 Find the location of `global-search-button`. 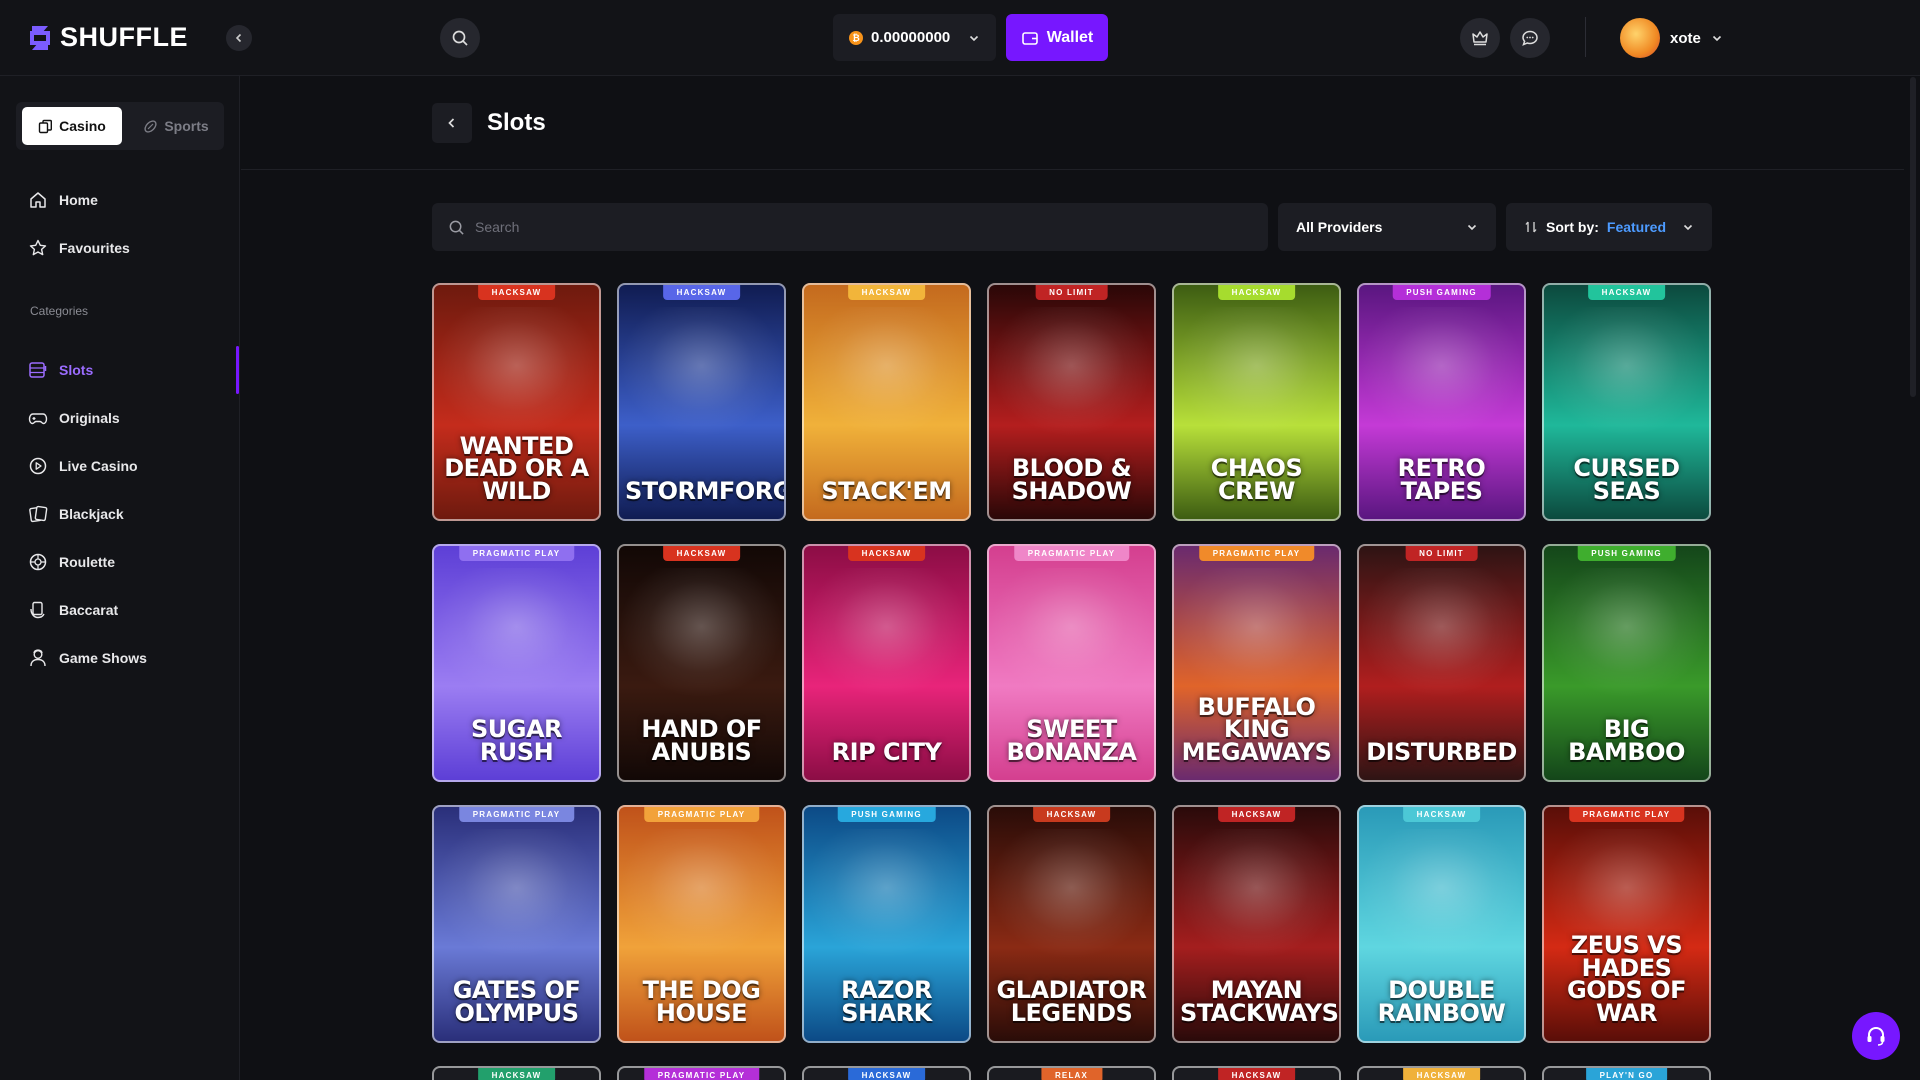

global-search-button is located at coordinates (460, 38).